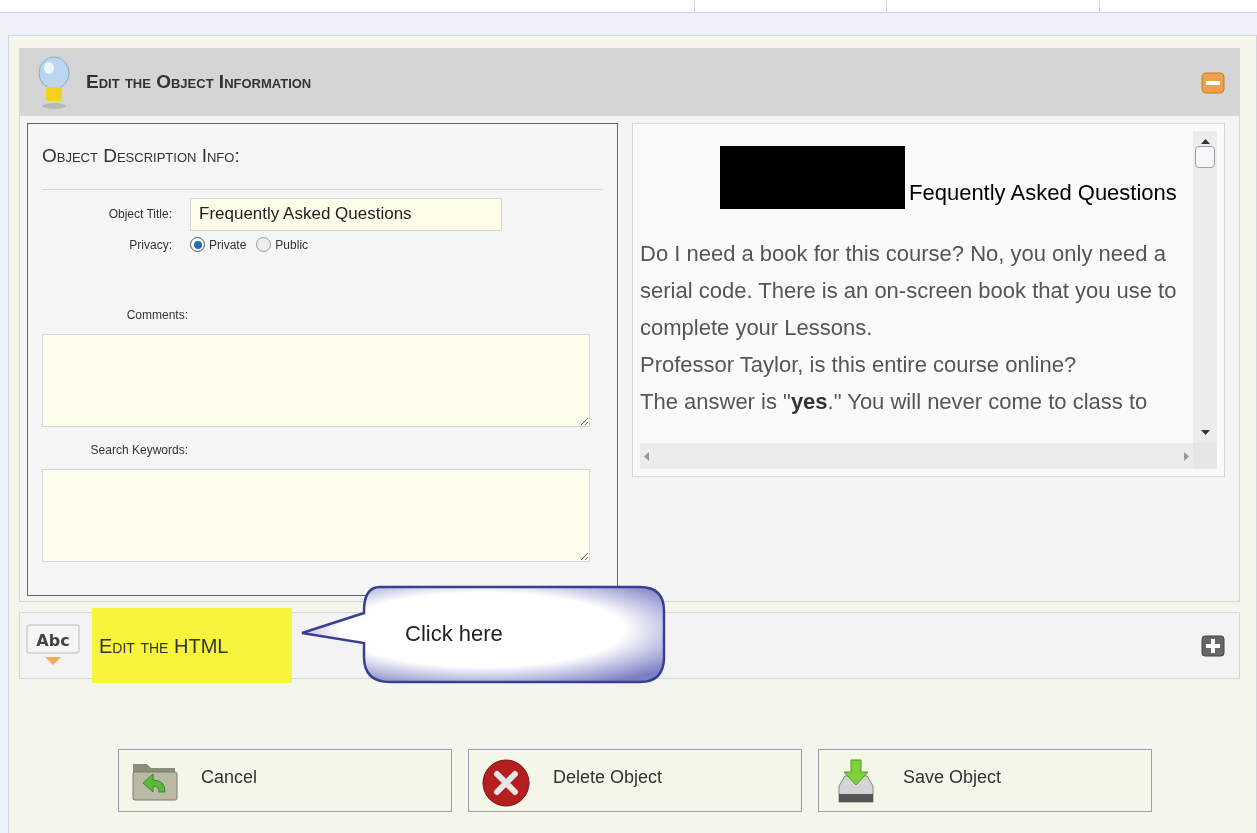  Describe the element at coordinates (157, 315) in the screenshot. I see `field-label: Comments:` at that location.